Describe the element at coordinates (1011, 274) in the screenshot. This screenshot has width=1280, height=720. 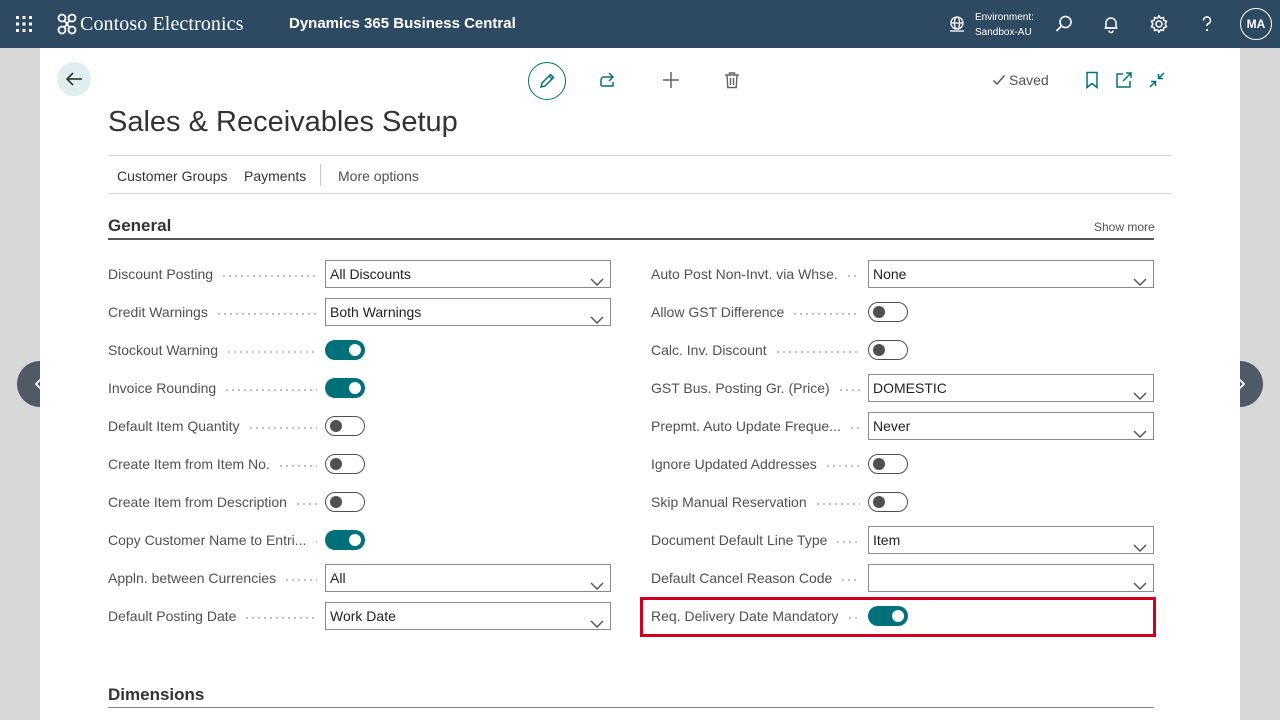
I see `auto-post-non-invt-via-whse-select: None` at that location.